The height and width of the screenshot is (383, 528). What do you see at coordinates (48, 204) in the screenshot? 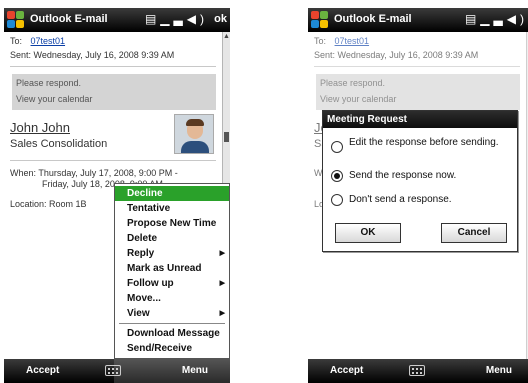
I see `location: Location: Room 1B` at bounding box center [48, 204].